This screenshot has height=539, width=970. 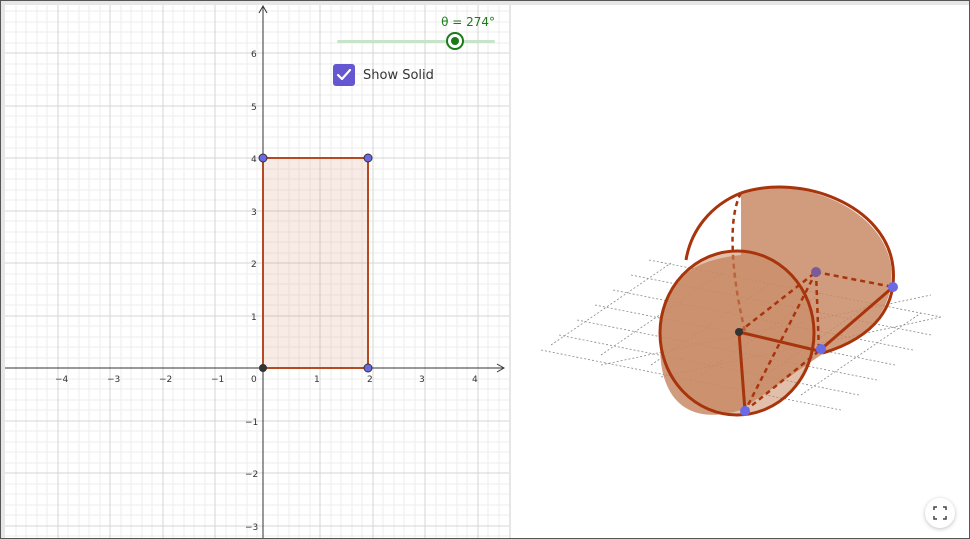 I want to click on point-3d-b, so click(x=821, y=349).